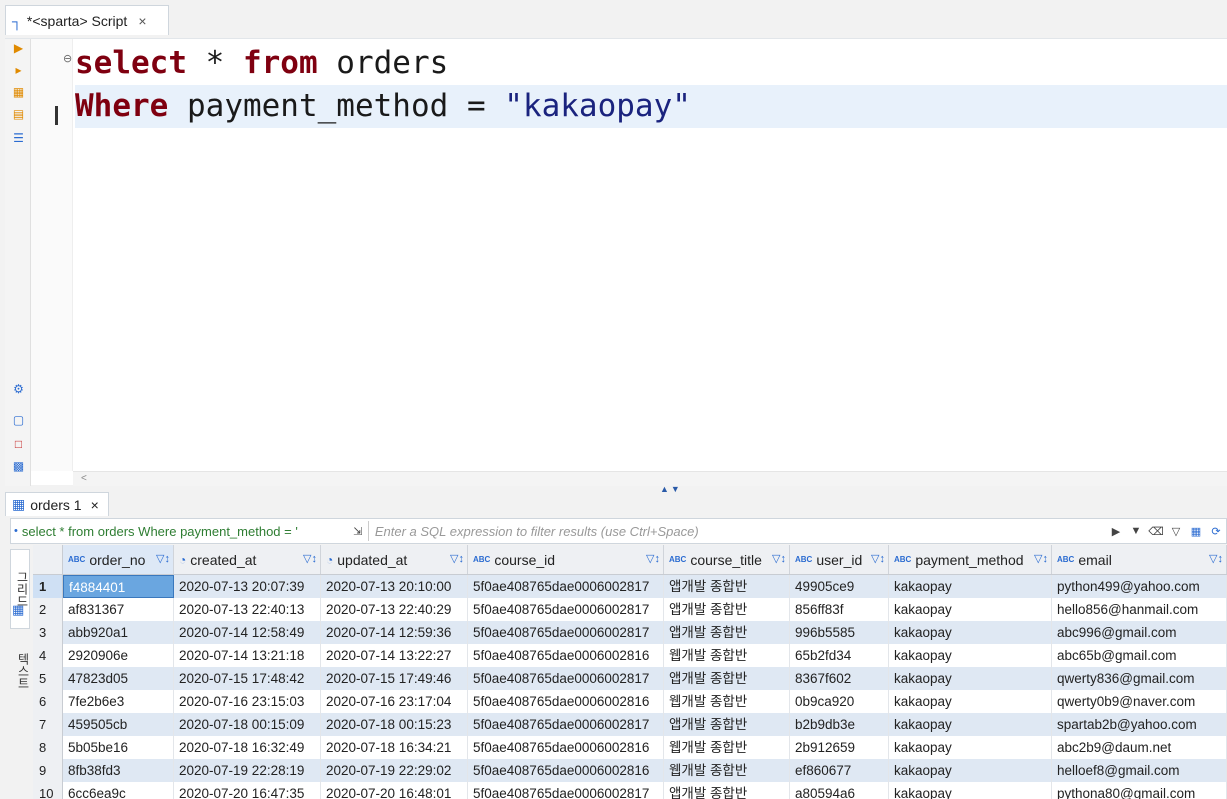  I want to click on cell-order-no: 47823d05, so click(118, 678).